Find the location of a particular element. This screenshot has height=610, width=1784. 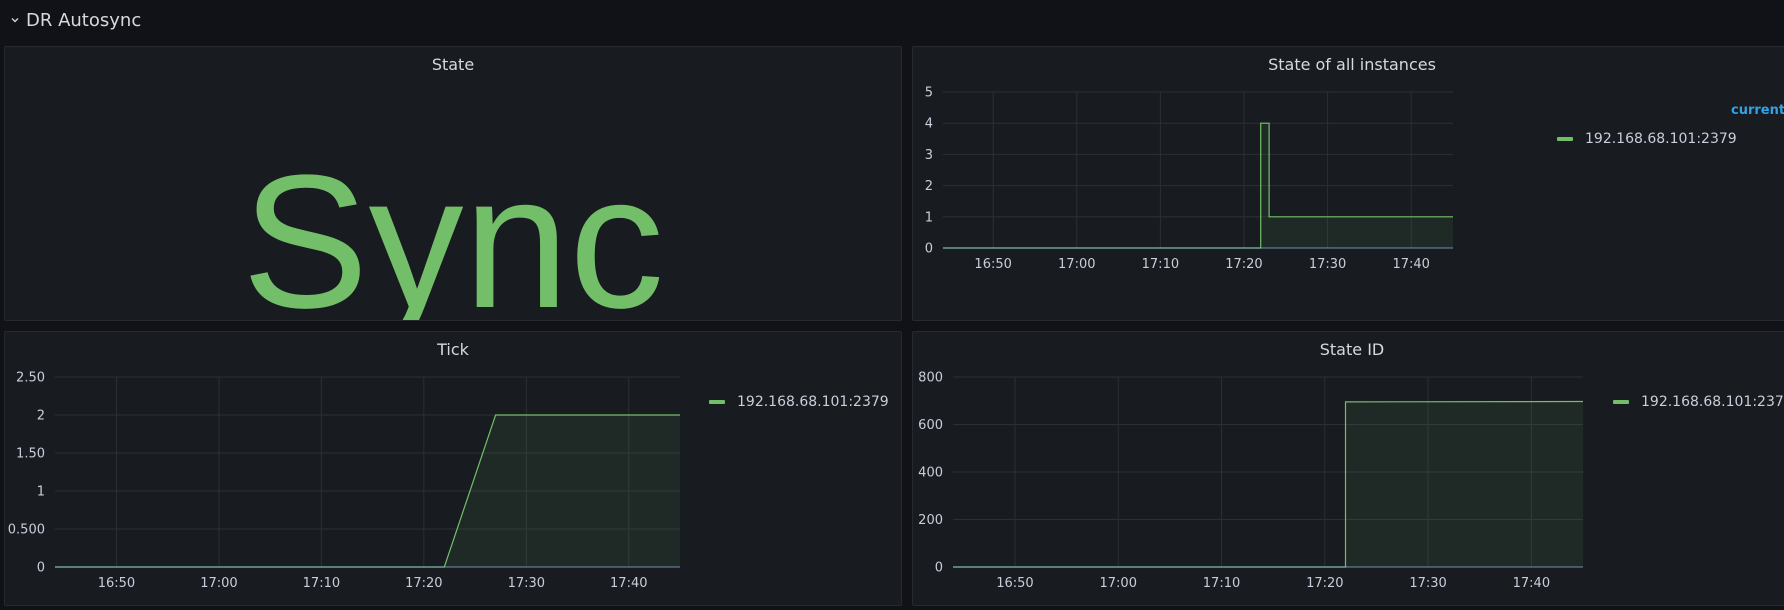

series-area-fill is located at coordinates (1268, 484).